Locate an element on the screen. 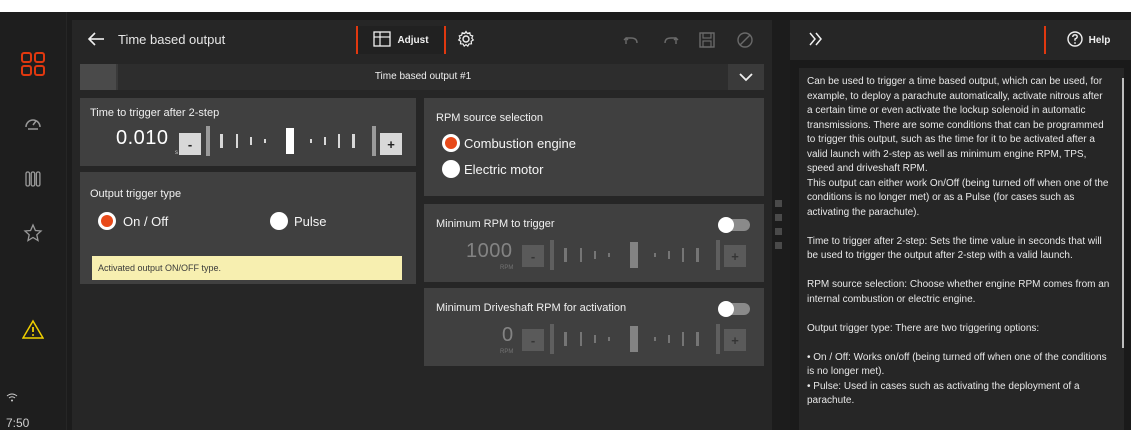 The height and width of the screenshot is (430, 1131). warning-icon is located at coordinates (33, 329).